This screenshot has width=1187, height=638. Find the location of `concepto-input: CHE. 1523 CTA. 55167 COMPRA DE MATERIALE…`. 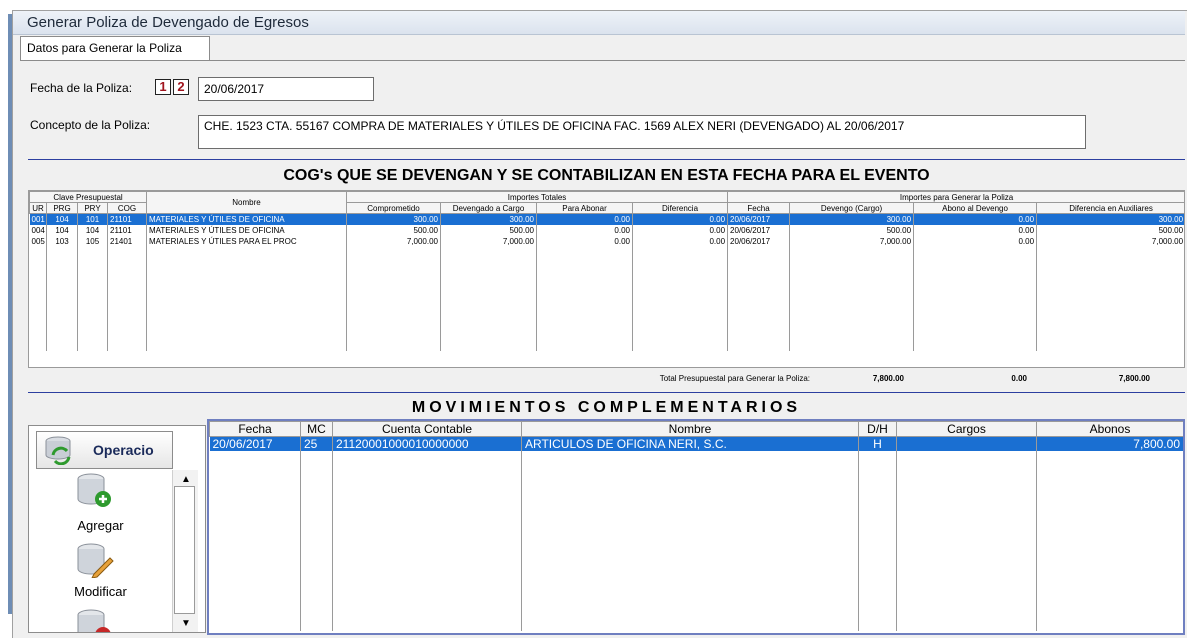

concepto-input: CHE. 1523 CTA. 55167 COMPRA DE MATERIALE… is located at coordinates (642, 132).